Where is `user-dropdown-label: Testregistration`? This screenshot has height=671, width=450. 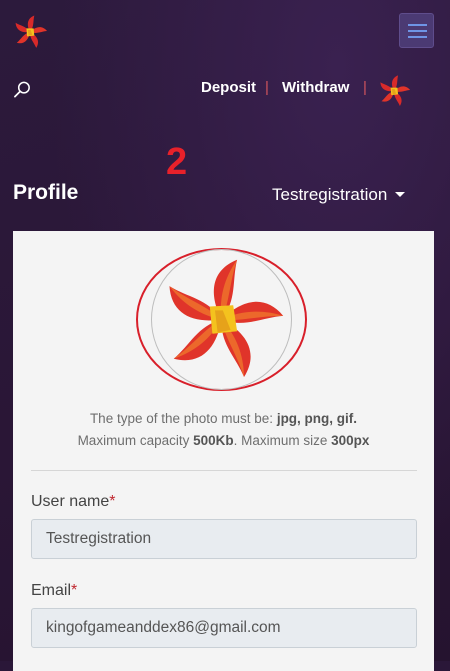 user-dropdown-label: Testregistration is located at coordinates (330, 194).